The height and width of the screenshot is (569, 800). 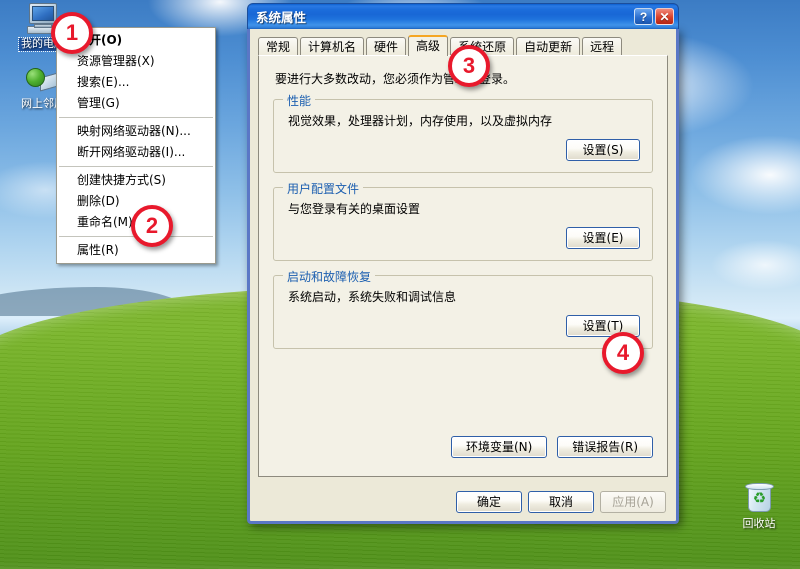 What do you see at coordinates (420, 121) in the screenshot?
I see `performance-description: 视觉效果，处理器计划，内存使用，以及虚拟内存` at bounding box center [420, 121].